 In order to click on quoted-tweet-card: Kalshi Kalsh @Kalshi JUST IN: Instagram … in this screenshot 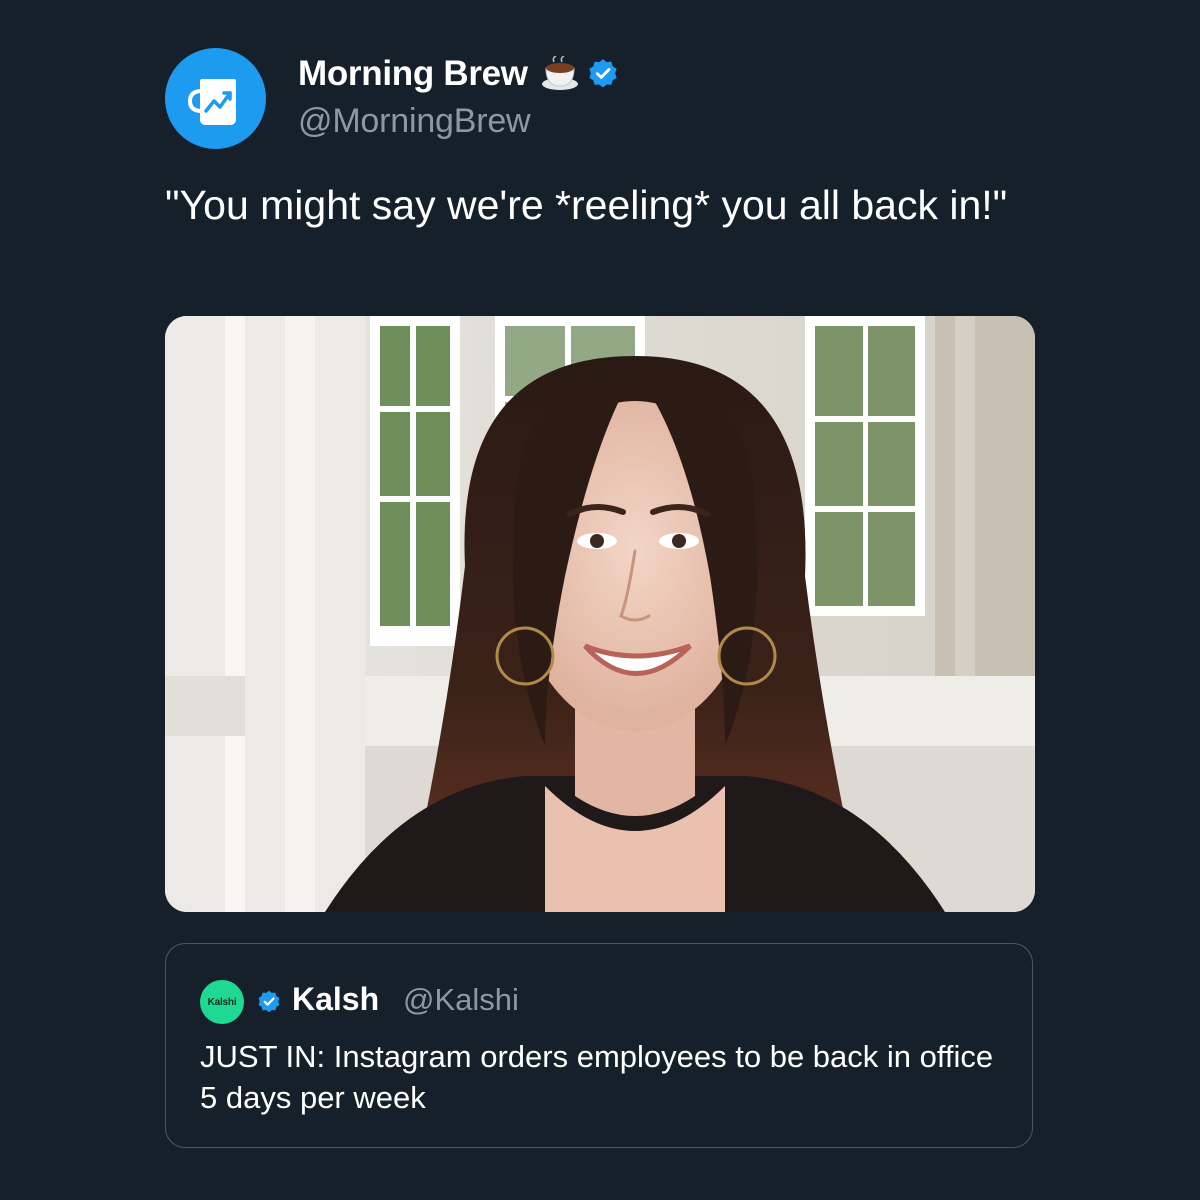, I will do `click(599, 1045)`.